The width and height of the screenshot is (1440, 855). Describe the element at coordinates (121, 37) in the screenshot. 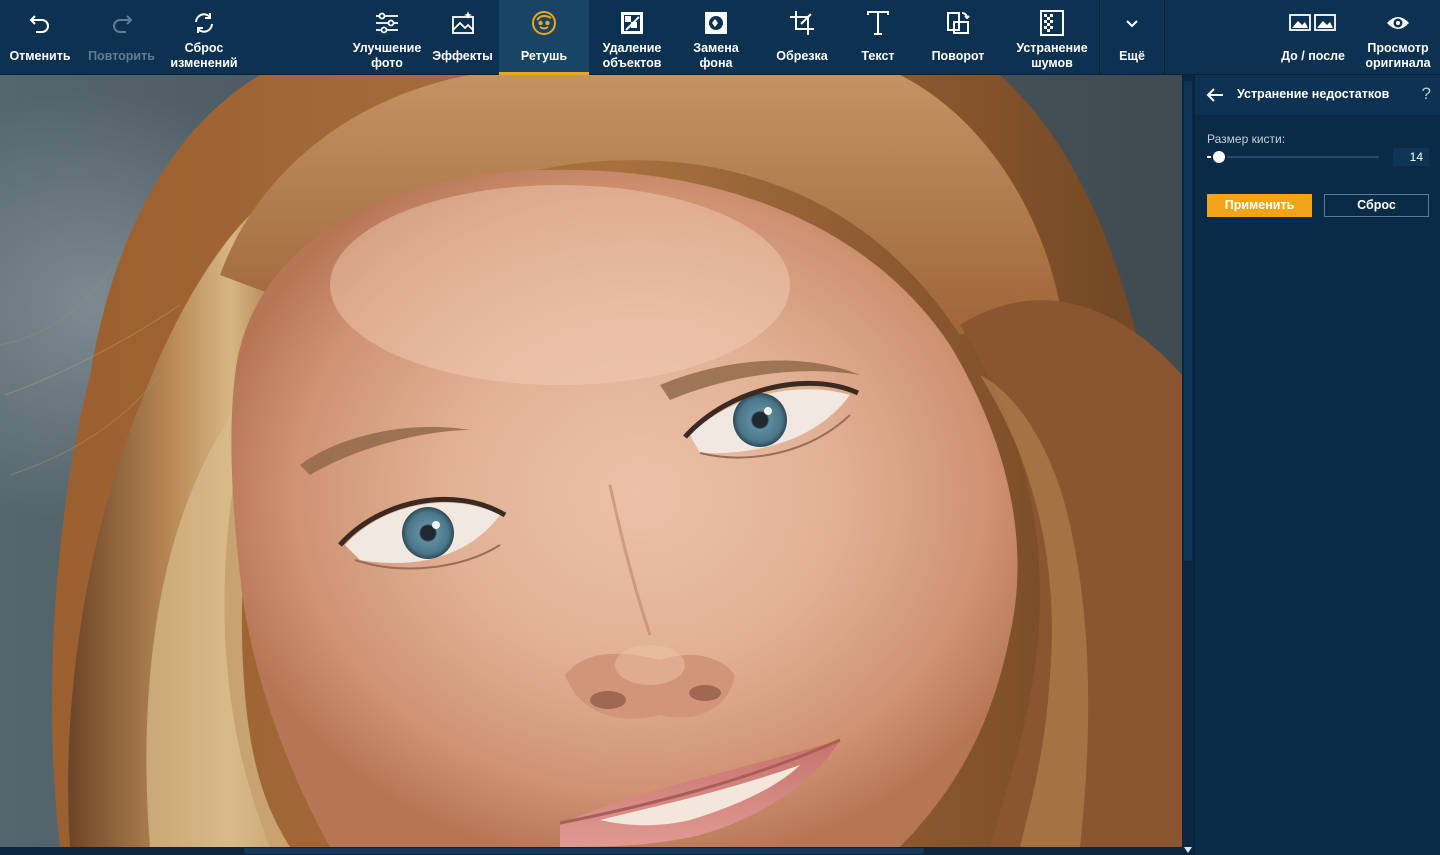

I see `redo-button: Повторить` at that location.